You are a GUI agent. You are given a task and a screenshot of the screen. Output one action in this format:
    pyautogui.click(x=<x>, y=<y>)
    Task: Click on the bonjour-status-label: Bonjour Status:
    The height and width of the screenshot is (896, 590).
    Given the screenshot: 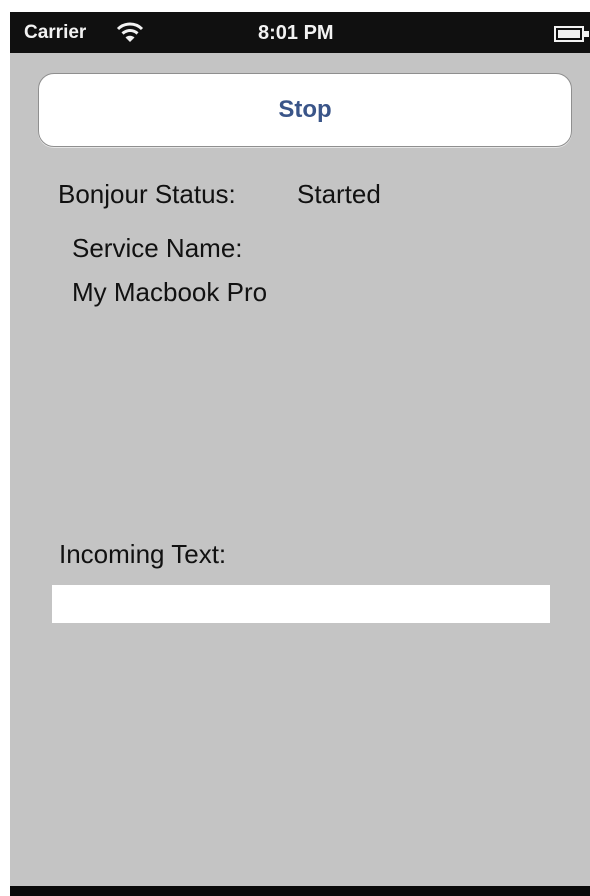 What is the action you would take?
    pyautogui.click(x=147, y=194)
    